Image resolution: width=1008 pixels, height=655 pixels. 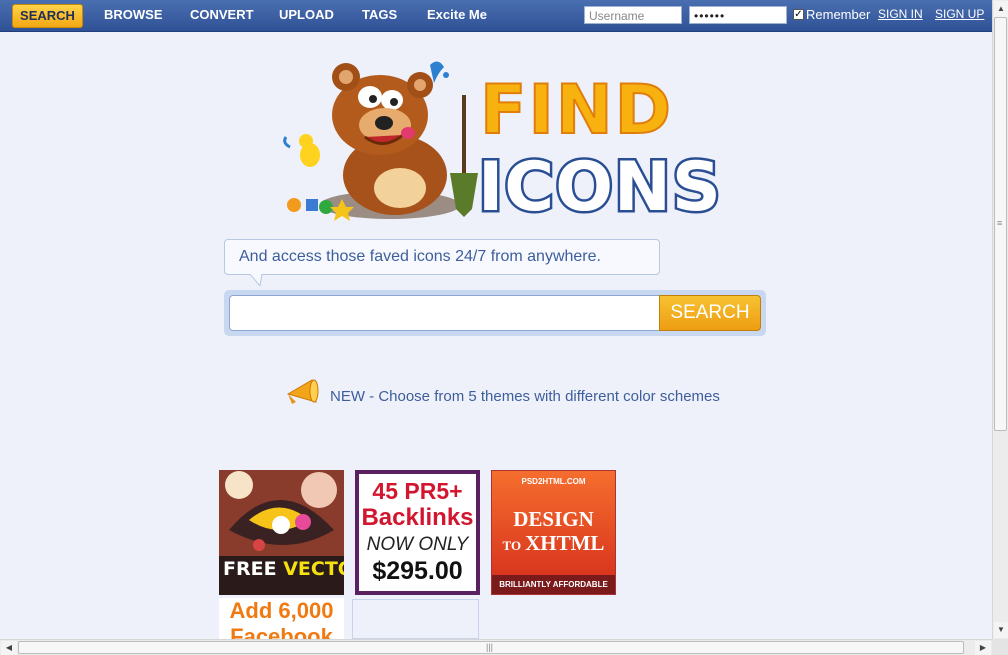 What do you see at coordinates (417, 491) in the screenshot?
I see `ad2-line1: 45 PR5+` at bounding box center [417, 491].